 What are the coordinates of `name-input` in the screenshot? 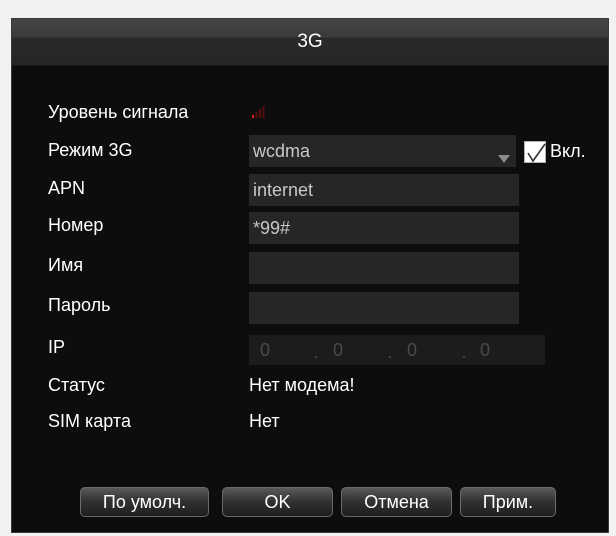 It's located at (384, 268).